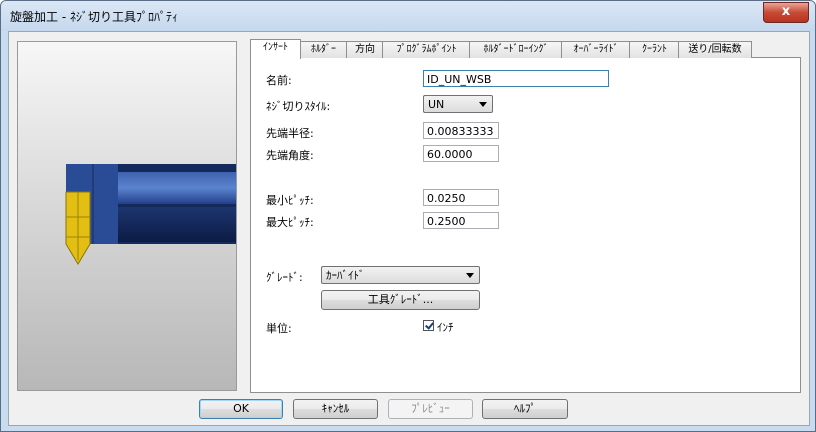 The width and height of the screenshot is (816, 432). What do you see at coordinates (458, 104) in the screenshot?
I see `thread-style-select: UN` at bounding box center [458, 104].